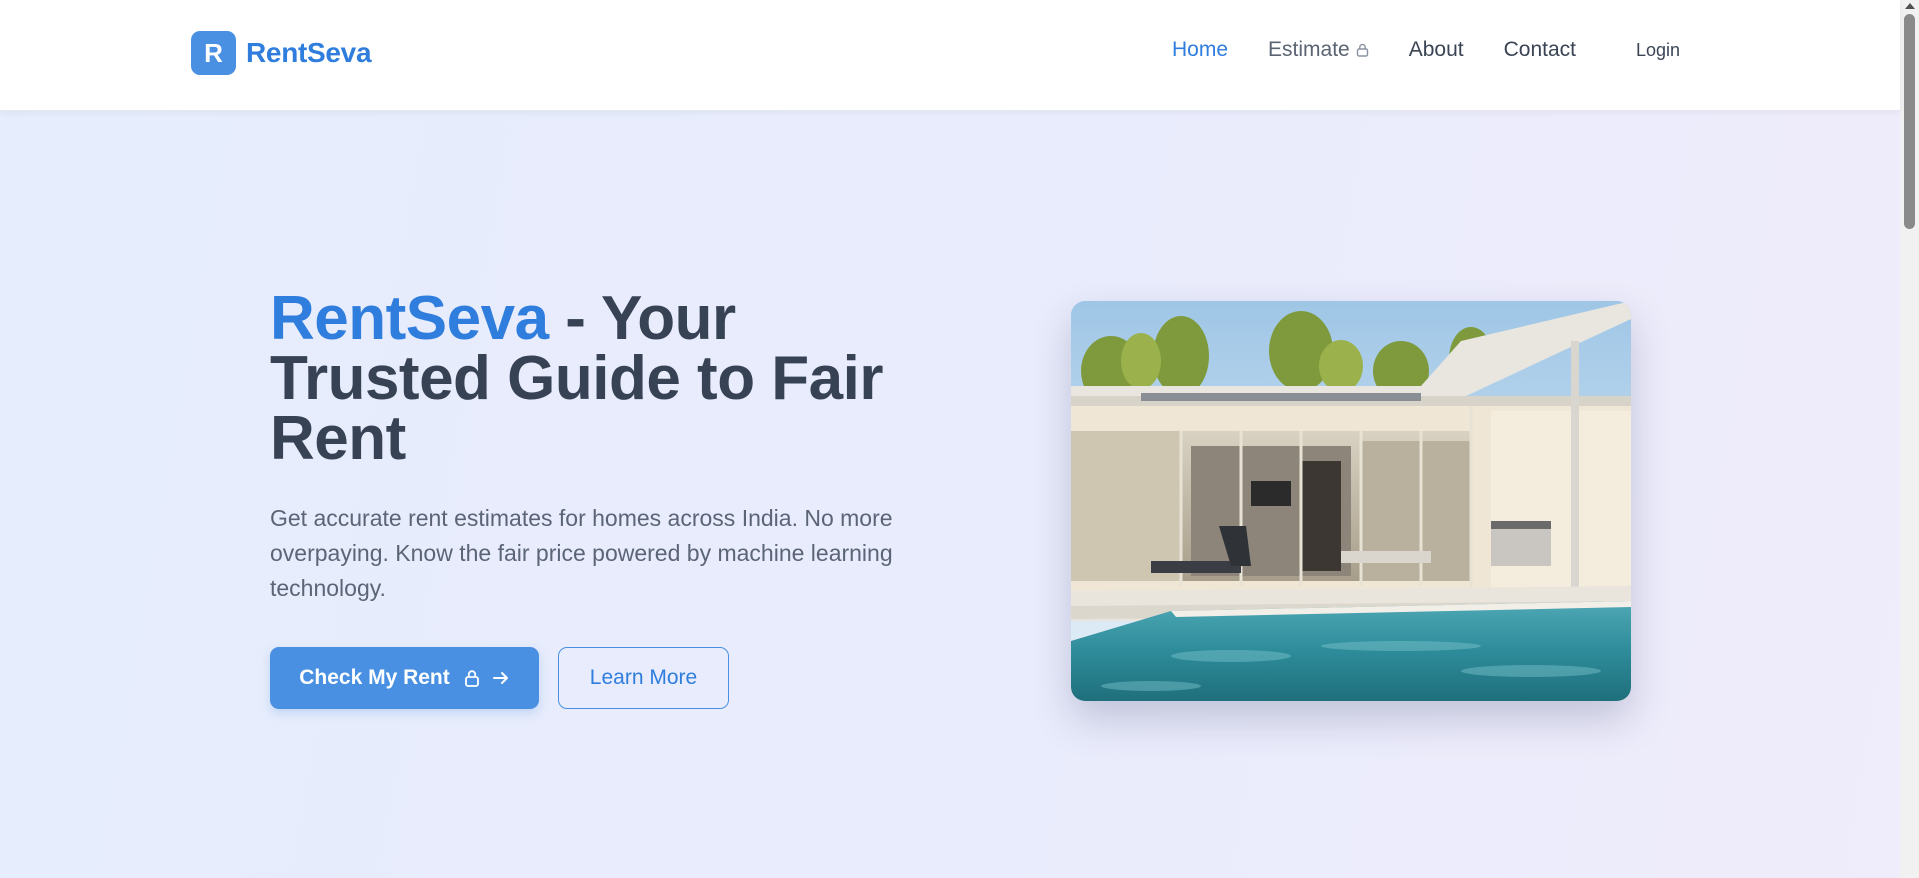  Describe the element at coordinates (1909, 439) in the screenshot. I see `page-scrollbar` at that location.